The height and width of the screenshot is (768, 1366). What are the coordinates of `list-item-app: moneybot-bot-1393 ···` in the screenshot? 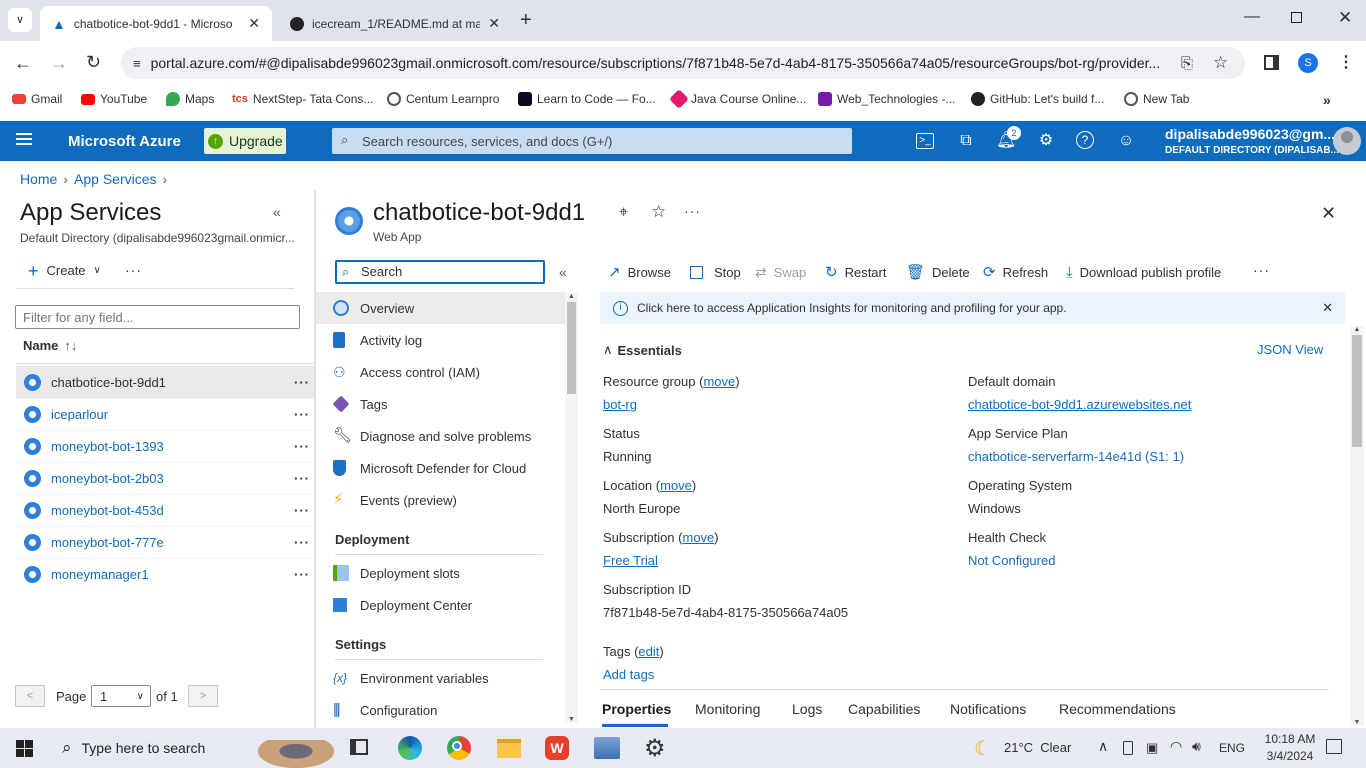 It's located at (165, 446).